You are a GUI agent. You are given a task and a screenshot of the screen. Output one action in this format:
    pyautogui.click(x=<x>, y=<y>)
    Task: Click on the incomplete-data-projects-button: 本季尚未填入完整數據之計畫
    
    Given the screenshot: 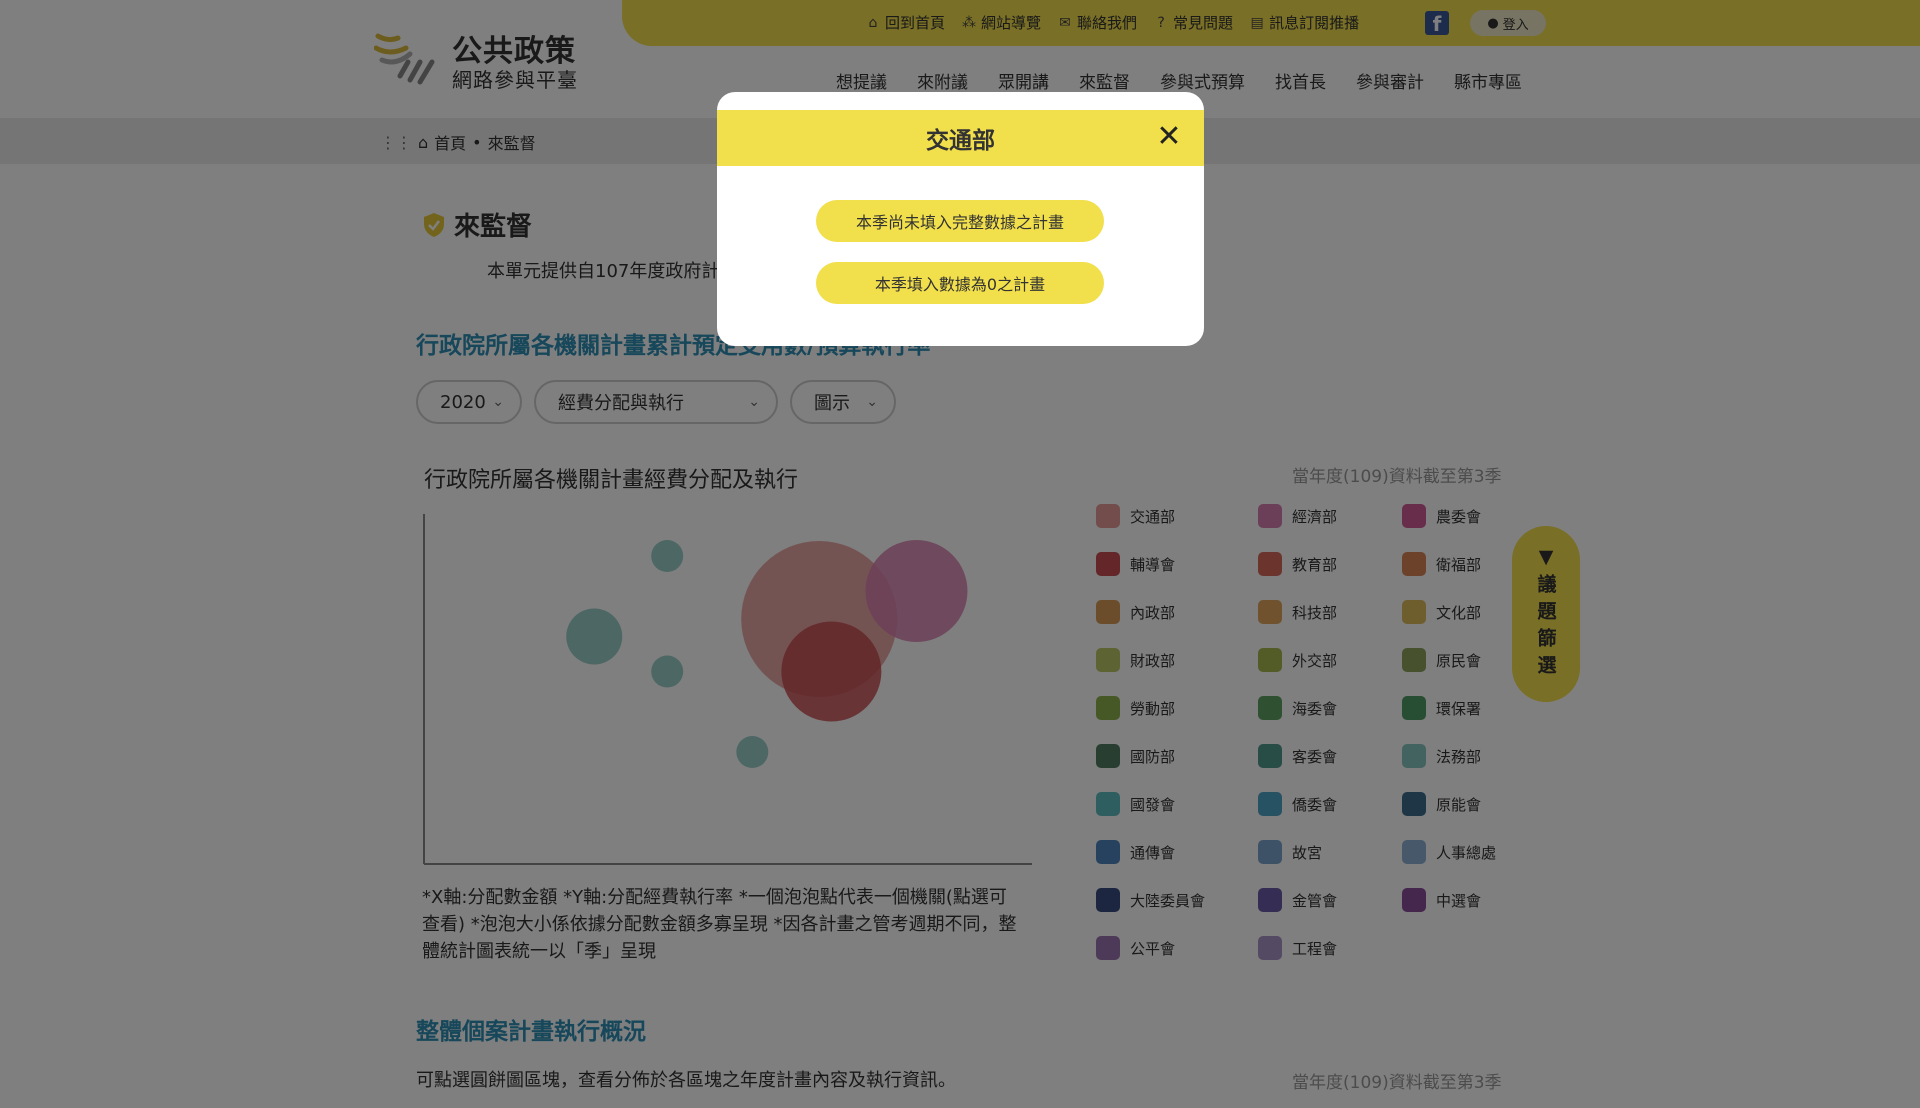 What is the action you would take?
    pyautogui.click(x=960, y=221)
    